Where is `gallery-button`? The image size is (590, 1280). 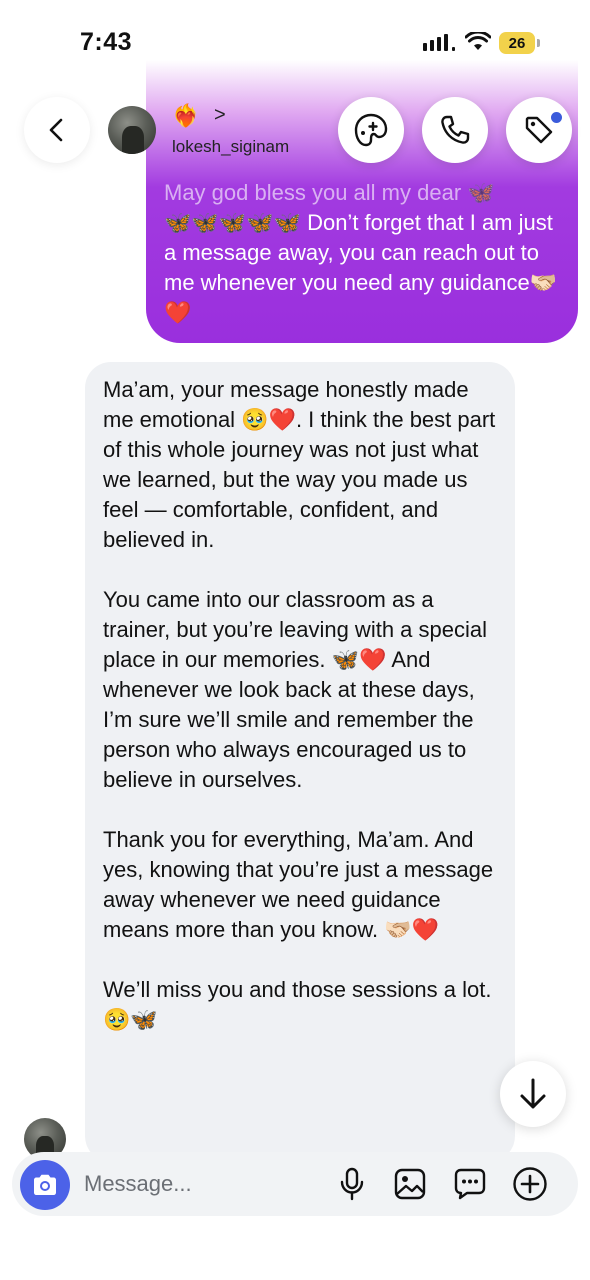
gallery-button is located at coordinates (410, 1184).